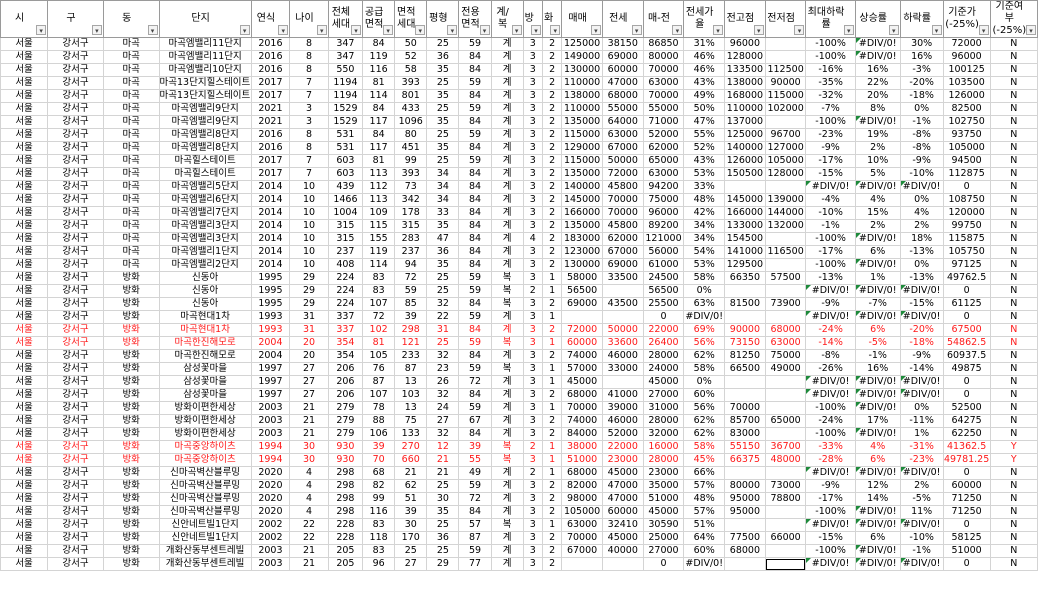 The width and height of the screenshot is (1044, 616). What do you see at coordinates (270, 551) in the screenshot?
I see `table-cell: 2003` at bounding box center [270, 551].